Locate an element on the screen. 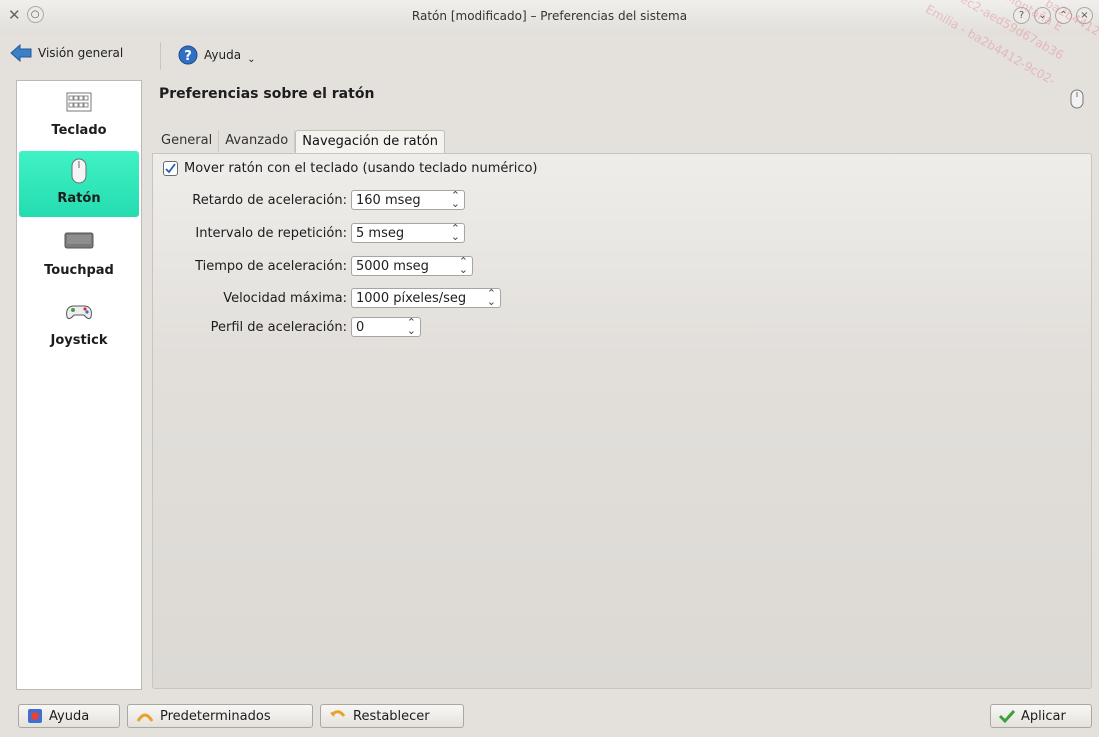 Image resolution: width=1099 pixels, height=737 pixels. spinbox-value: 5000 mseg is located at coordinates (392, 266).